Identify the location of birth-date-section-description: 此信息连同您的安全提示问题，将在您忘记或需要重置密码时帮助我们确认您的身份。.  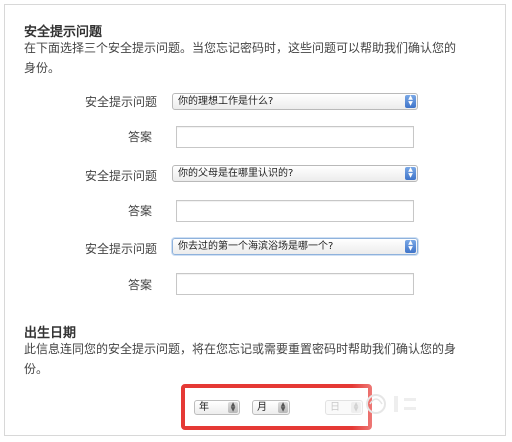
(240, 359).